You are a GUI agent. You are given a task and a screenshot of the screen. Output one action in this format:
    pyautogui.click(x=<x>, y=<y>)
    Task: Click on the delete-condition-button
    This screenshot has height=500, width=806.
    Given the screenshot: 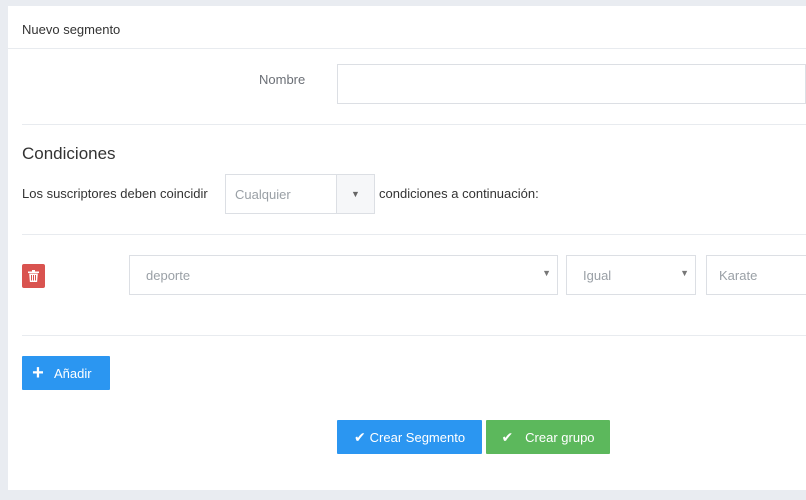 What is the action you would take?
    pyautogui.click(x=33, y=276)
    